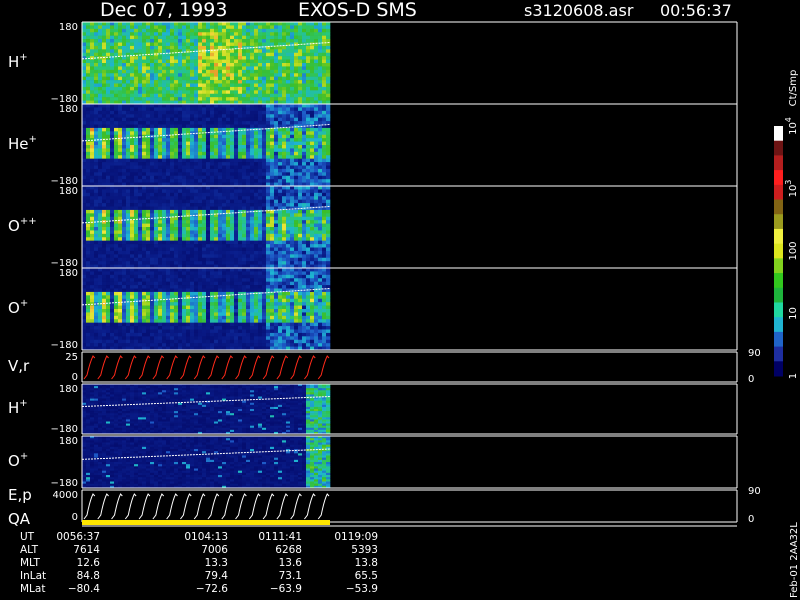 The height and width of the screenshot is (600, 800). I want to click on o-plus-label-sup: +, so click(24, 303).